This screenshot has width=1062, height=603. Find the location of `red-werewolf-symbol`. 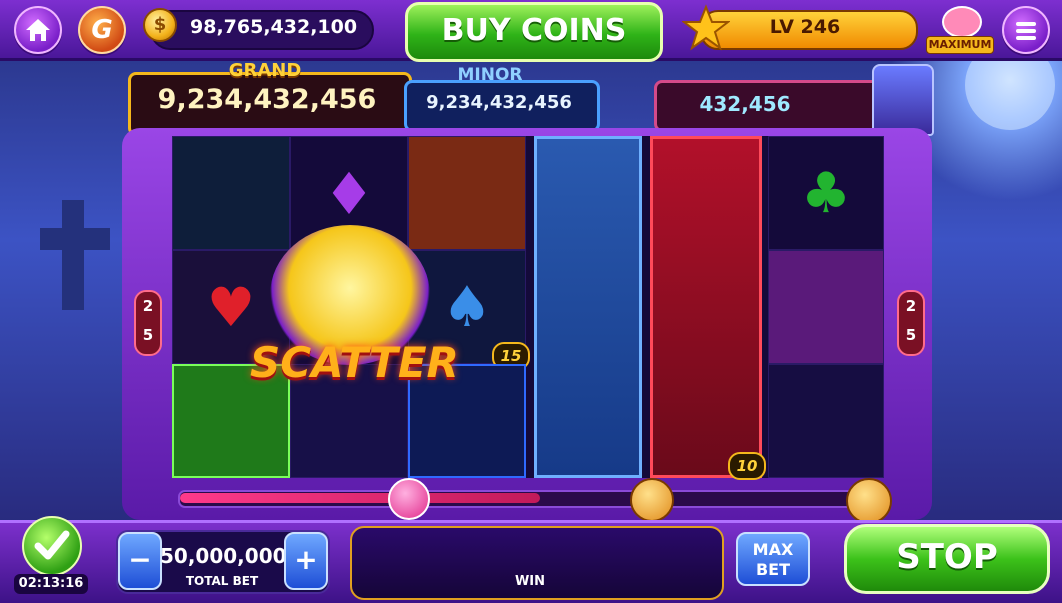

red-werewolf-symbol is located at coordinates (706, 307).